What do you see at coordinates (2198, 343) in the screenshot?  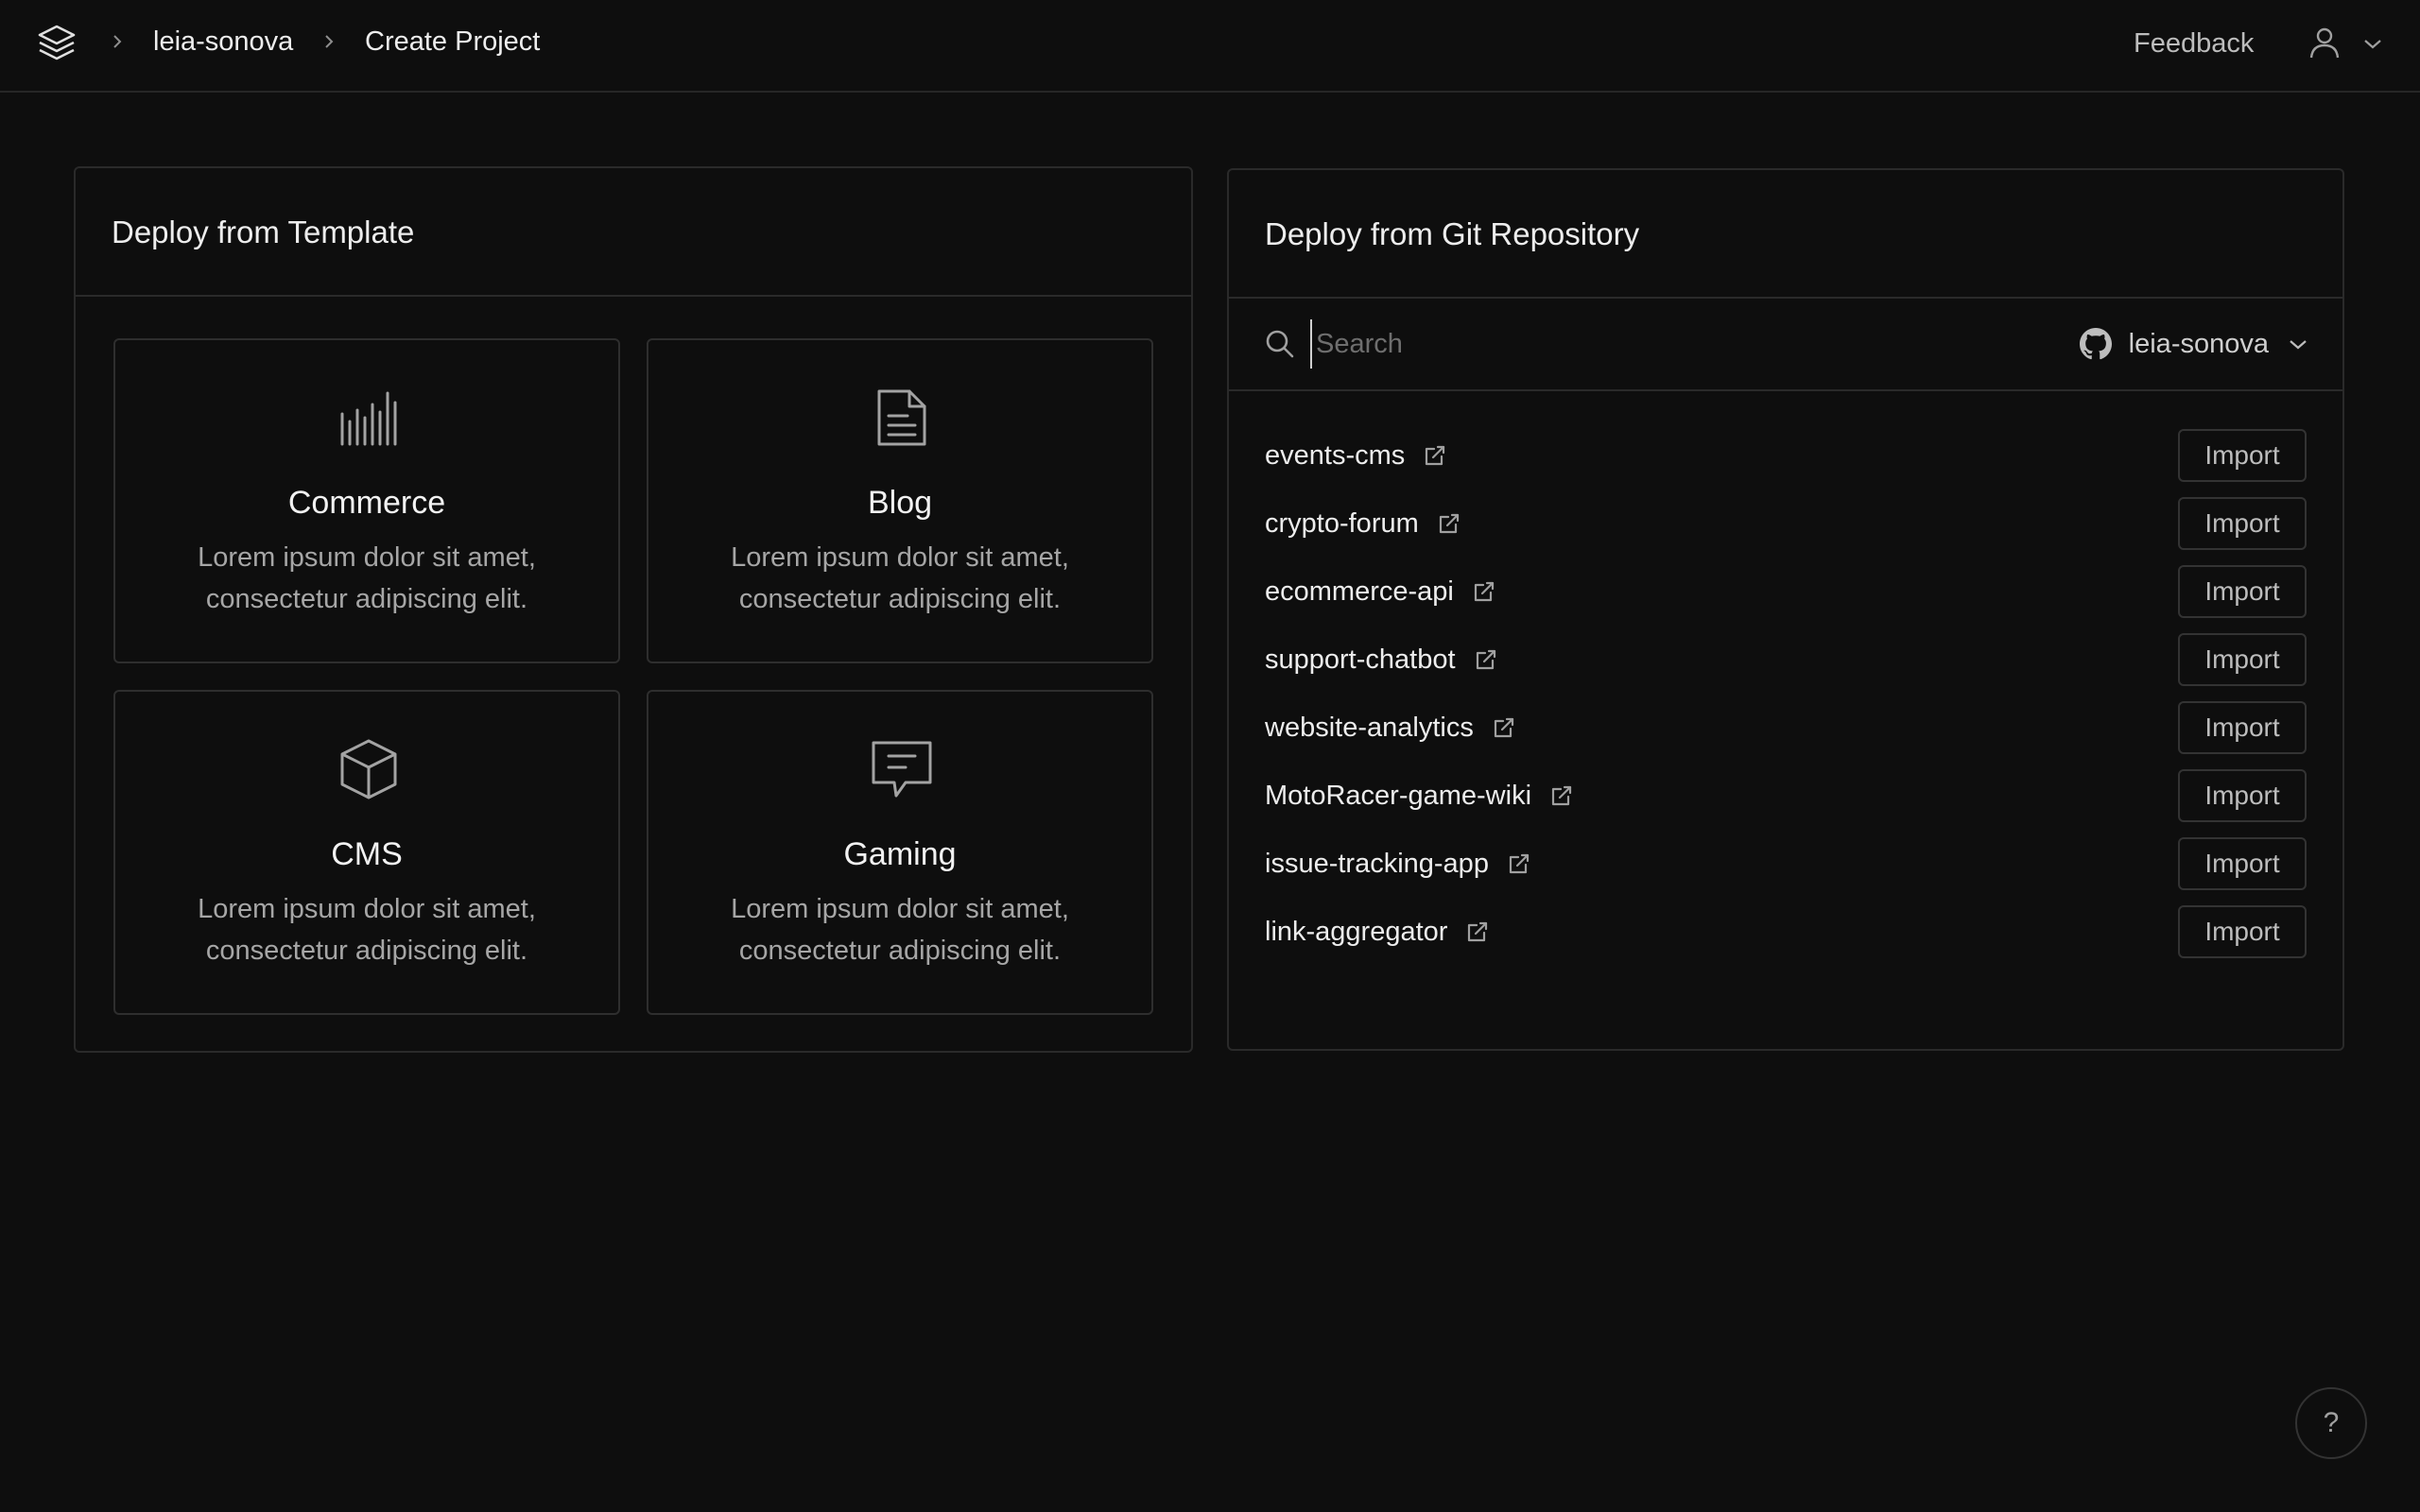 I see `git-account-label: leia-sonova` at bounding box center [2198, 343].